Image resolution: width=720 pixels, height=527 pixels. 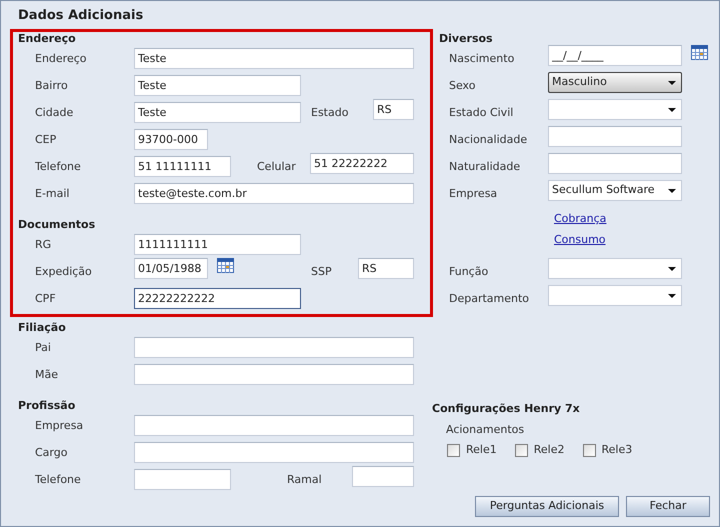 What do you see at coordinates (47, 405) in the screenshot?
I see `section-heading: Profissão` at bounding box center [47, 405].